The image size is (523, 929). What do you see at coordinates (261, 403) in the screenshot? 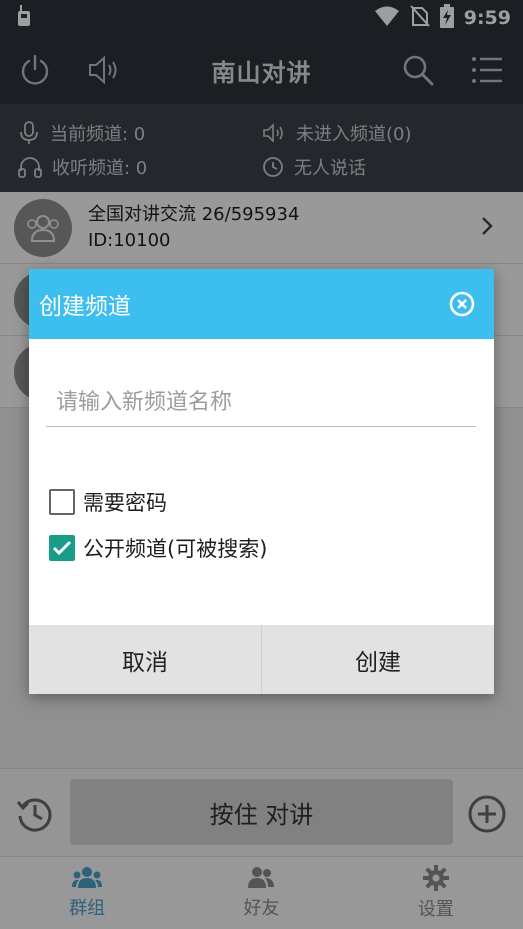
I see `channel-name-input` at bounding box center [261, 403].